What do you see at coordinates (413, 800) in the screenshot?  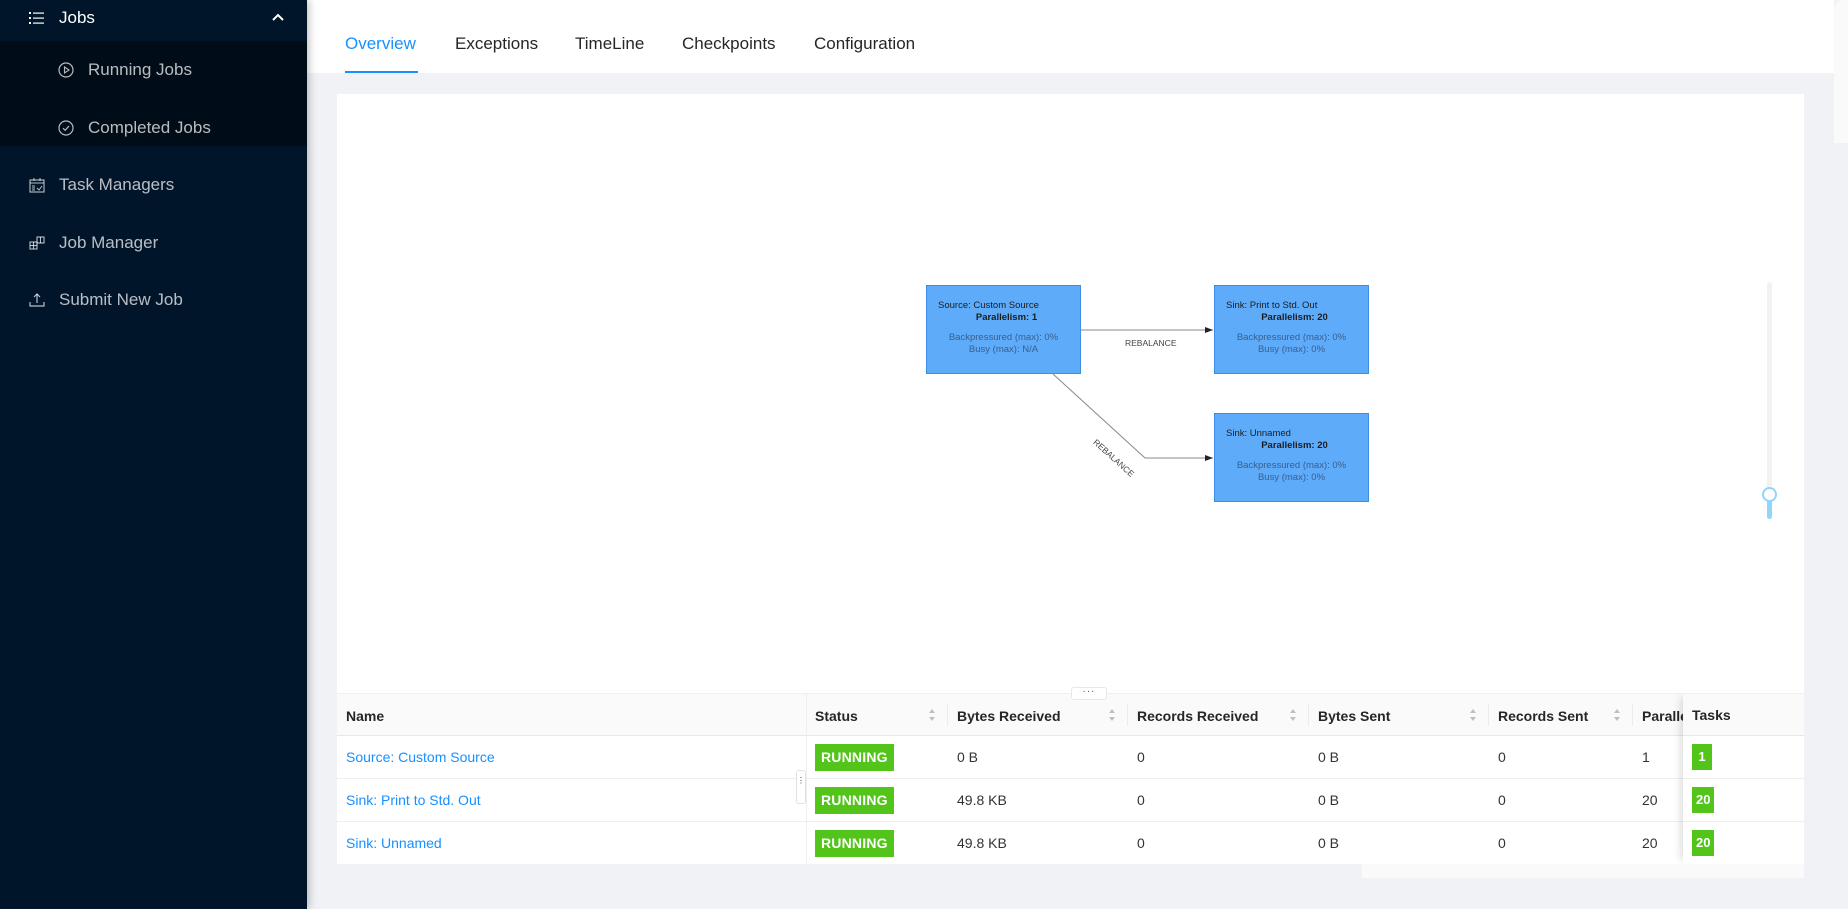 I see `vertex-link: Sink: Print to Std. Out` at bounding box center [413, 800].